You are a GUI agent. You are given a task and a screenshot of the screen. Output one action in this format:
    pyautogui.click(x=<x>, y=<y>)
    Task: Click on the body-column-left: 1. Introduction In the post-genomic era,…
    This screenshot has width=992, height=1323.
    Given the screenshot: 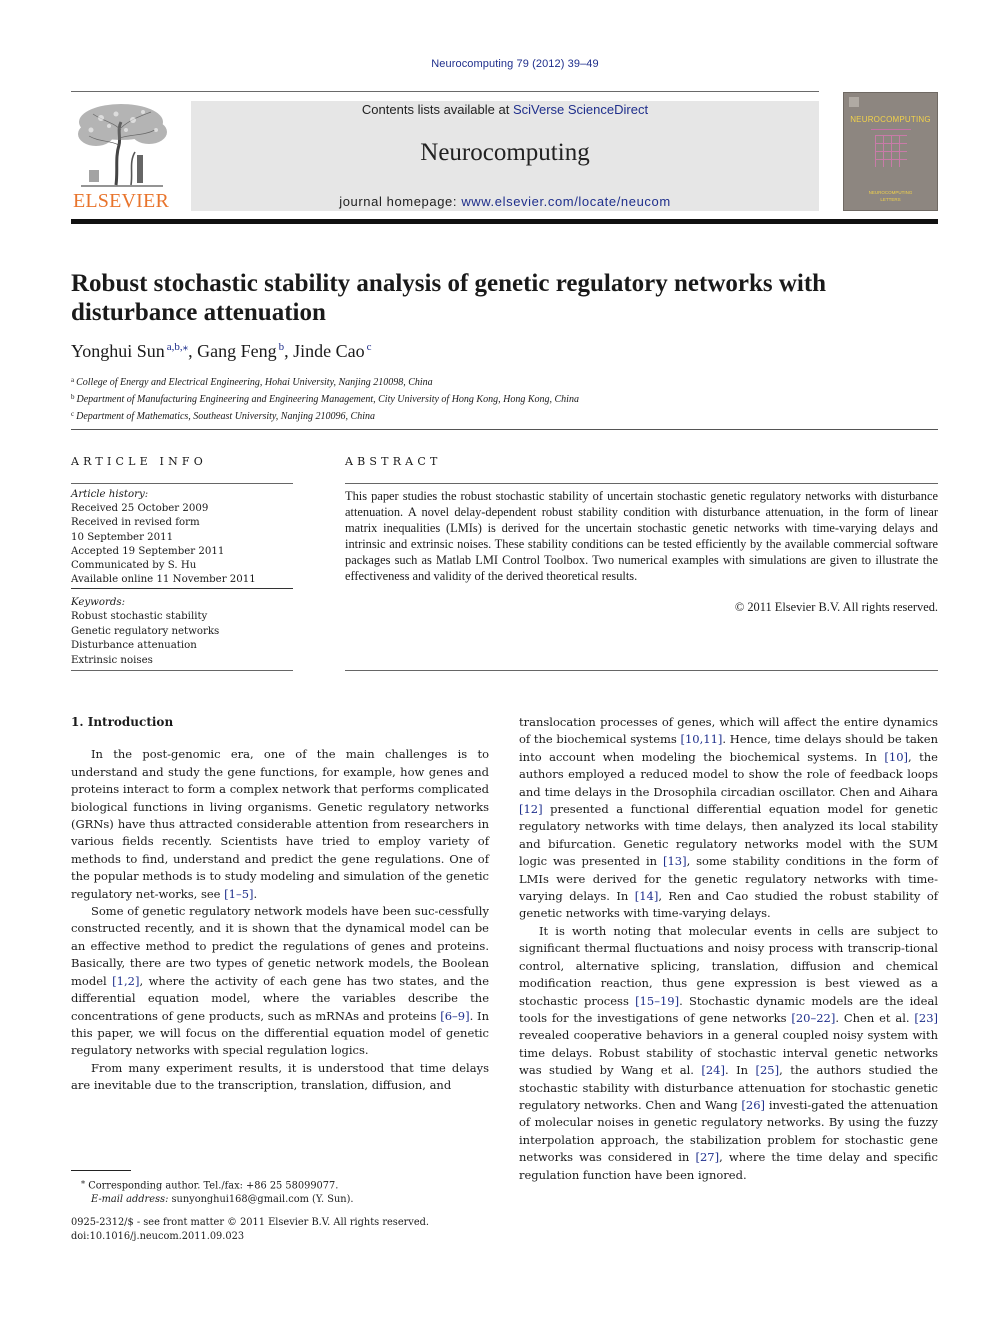 What is the action you would take?
    pyautogui.click(x=280, y=904)
    